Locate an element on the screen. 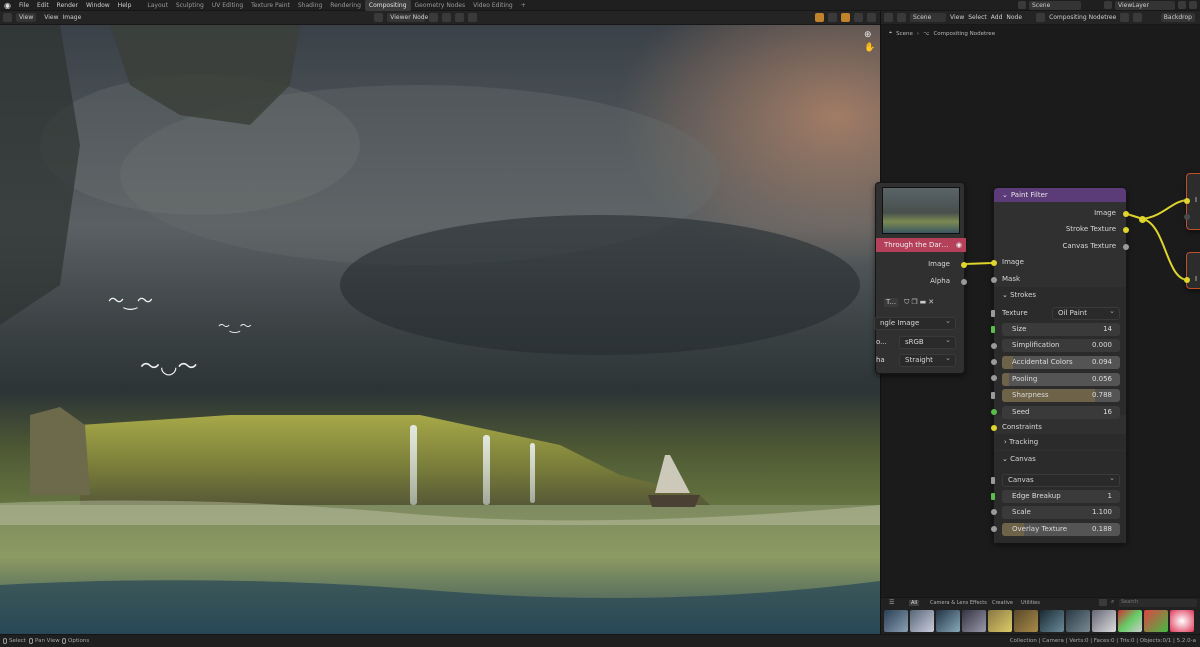  output-canvas-texture-socket is located at coordinates (1126, 247).